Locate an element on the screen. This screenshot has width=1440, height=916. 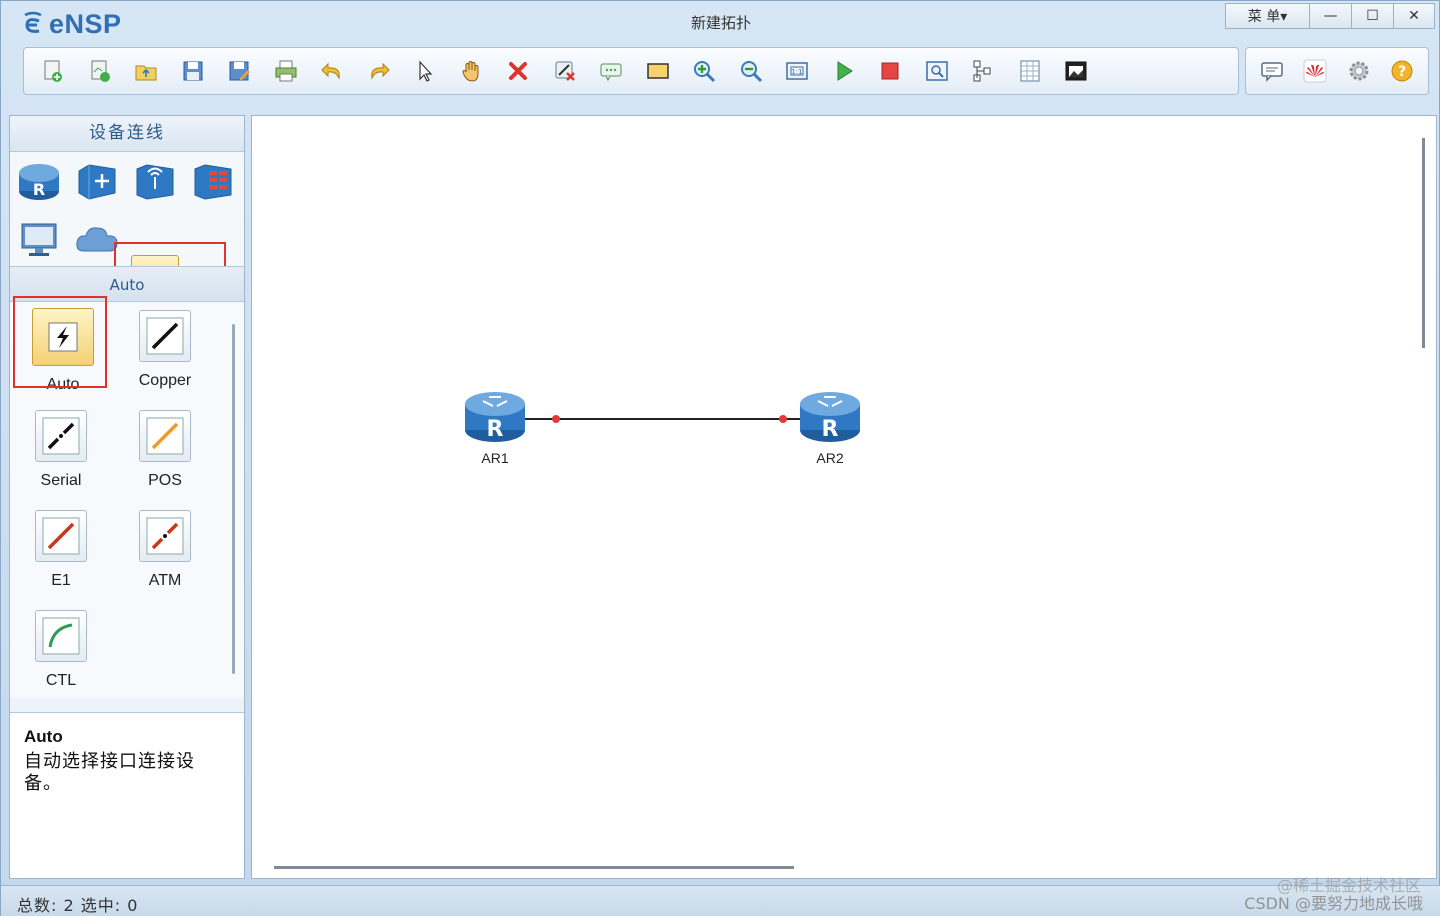
screenshot-button is located at coordinates (1076, 71).